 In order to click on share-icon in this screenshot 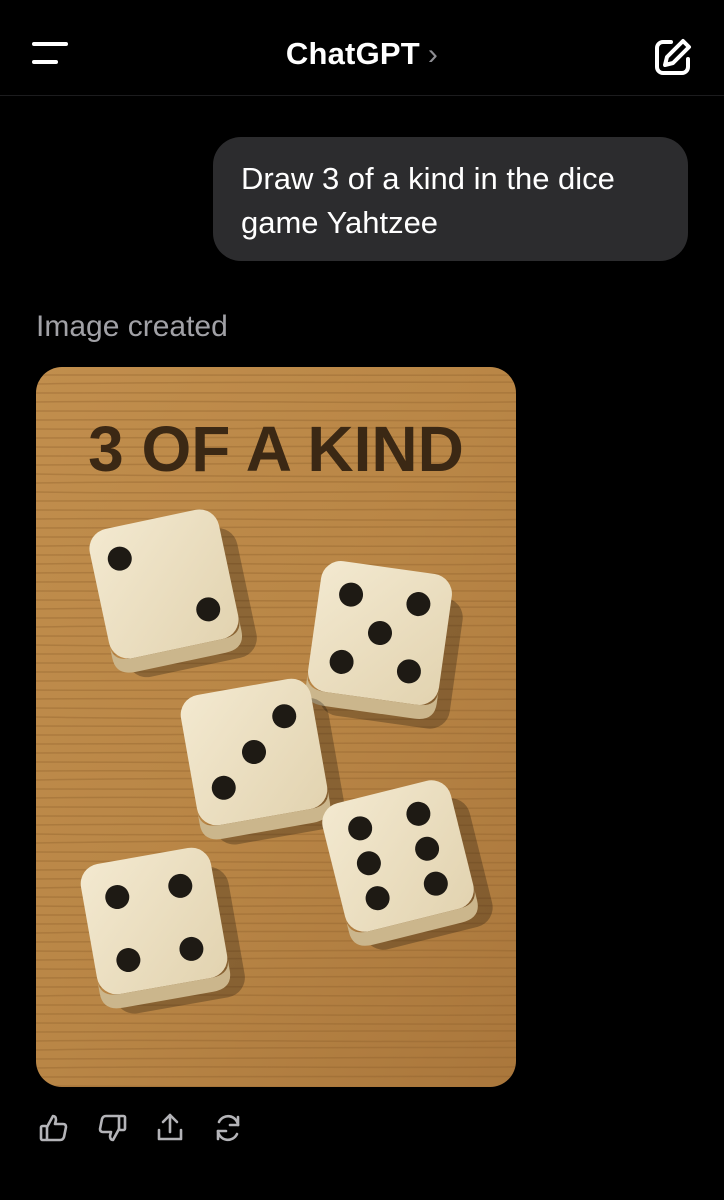, I will do `click(174, 1132)`.